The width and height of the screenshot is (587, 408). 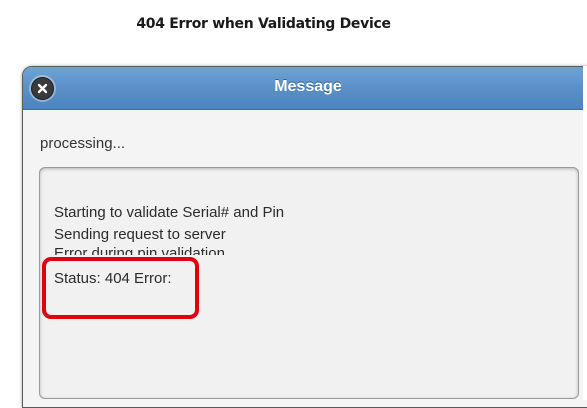 What do you see at coordinates (263, 24) in the screenshot?
I see `figure-caption: 404 Error when Validating Device` at bounding box center [263, 24].